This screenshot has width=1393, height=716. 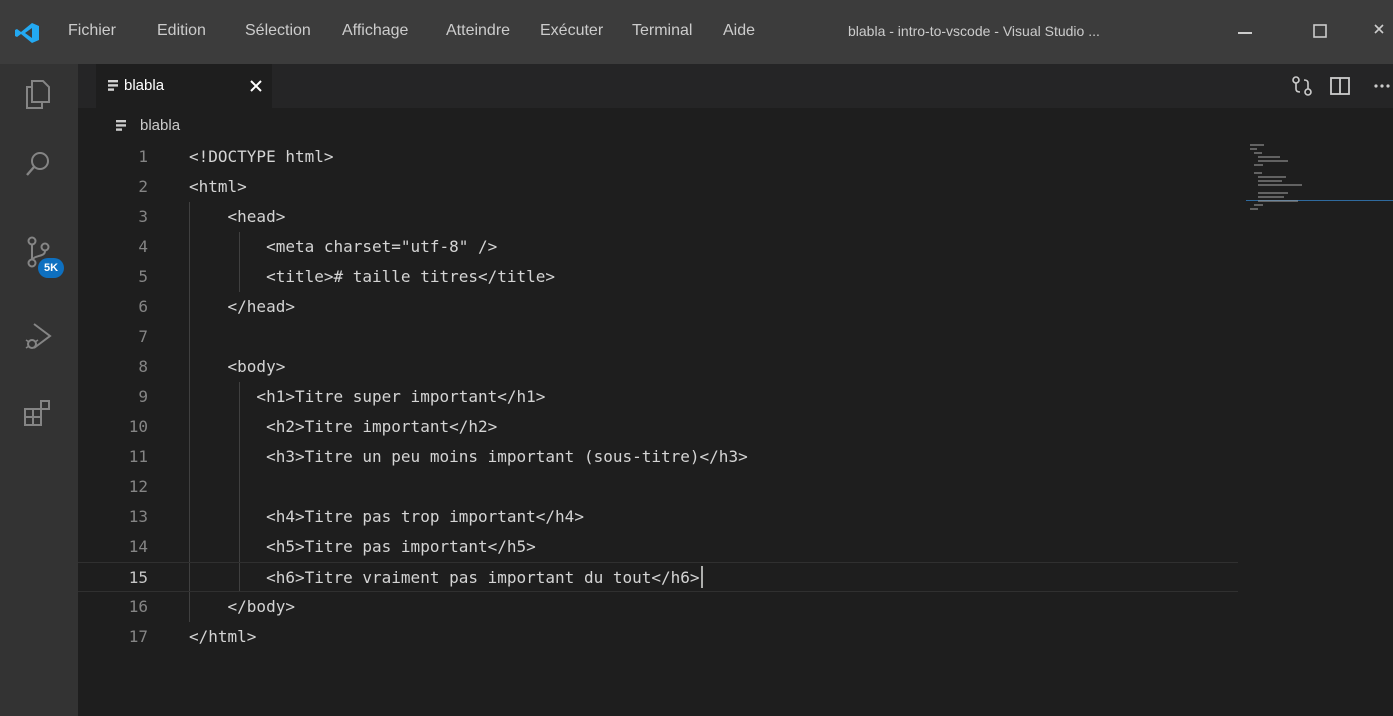 I want to click on line-number: 16, so click(x=138, y=606).